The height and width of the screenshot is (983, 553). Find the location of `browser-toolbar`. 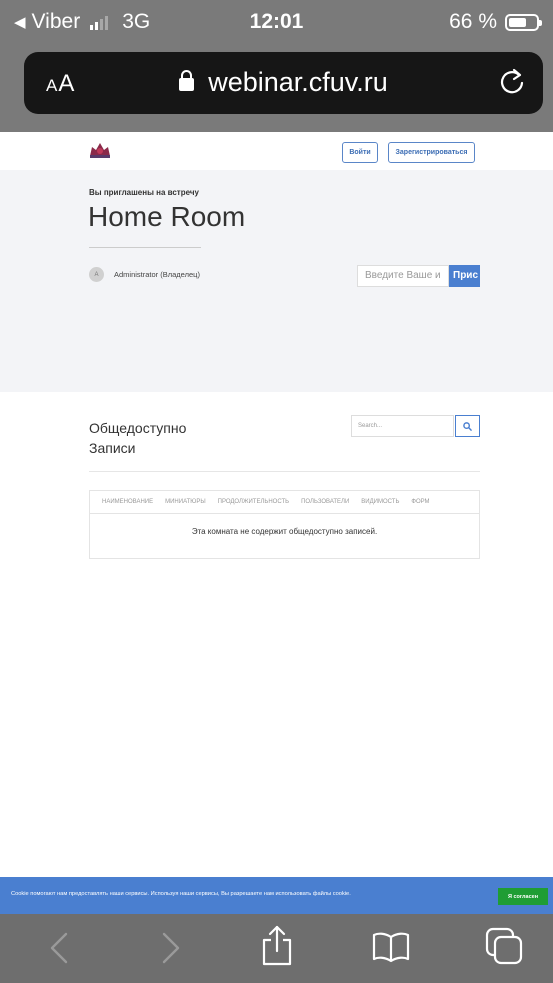

browser-toolbar is located at coordinates (276, 948).